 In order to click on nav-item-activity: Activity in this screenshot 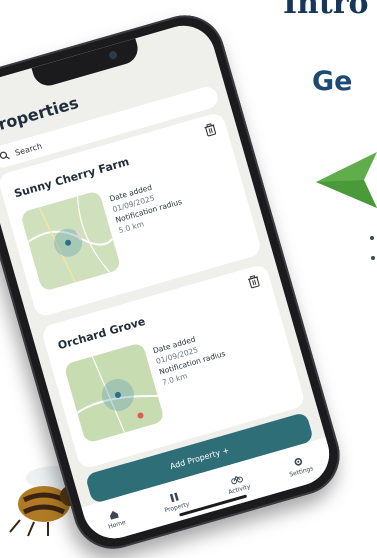, I will do `click(237, 483)`.